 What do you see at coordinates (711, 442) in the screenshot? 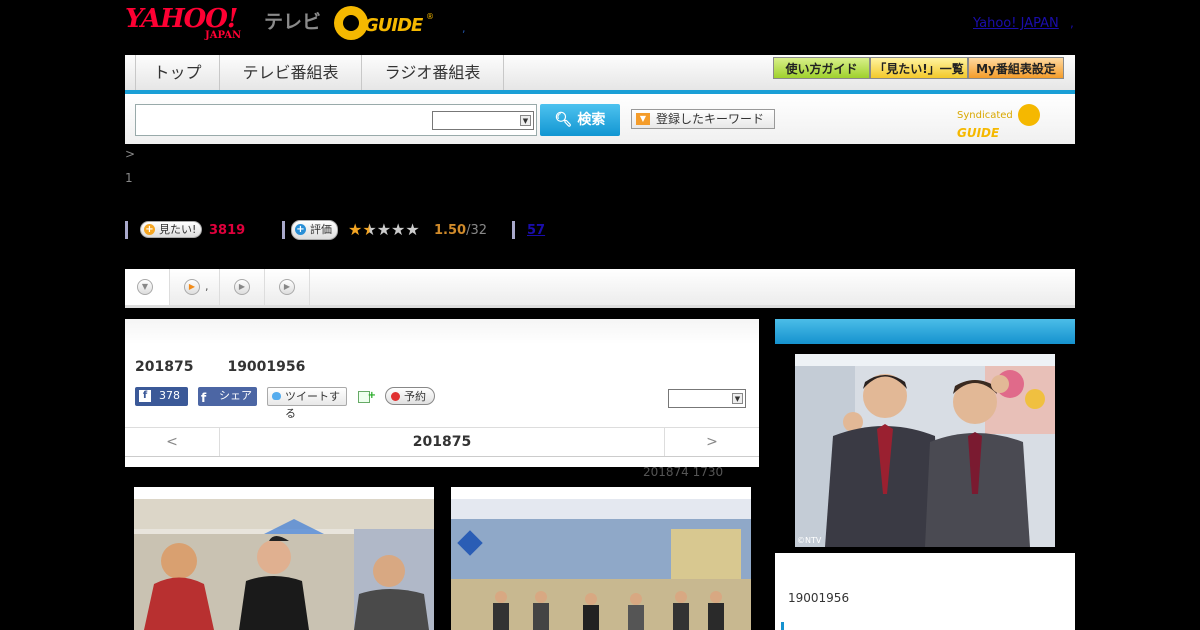
I see `next-day-button: >` at bounding box center [711, 442].